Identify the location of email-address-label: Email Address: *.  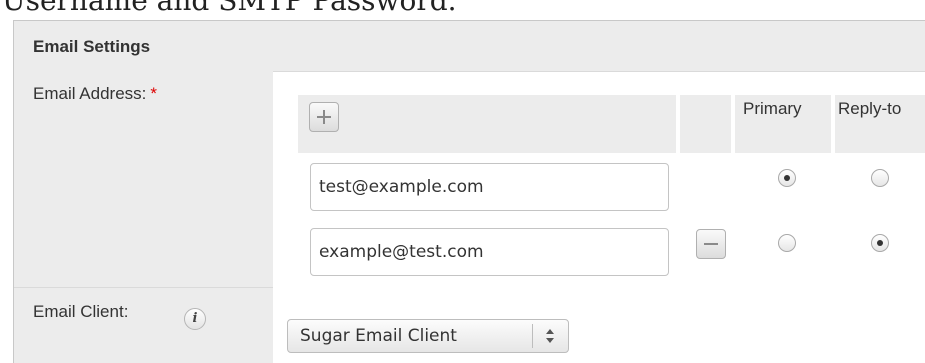
(95, 94).